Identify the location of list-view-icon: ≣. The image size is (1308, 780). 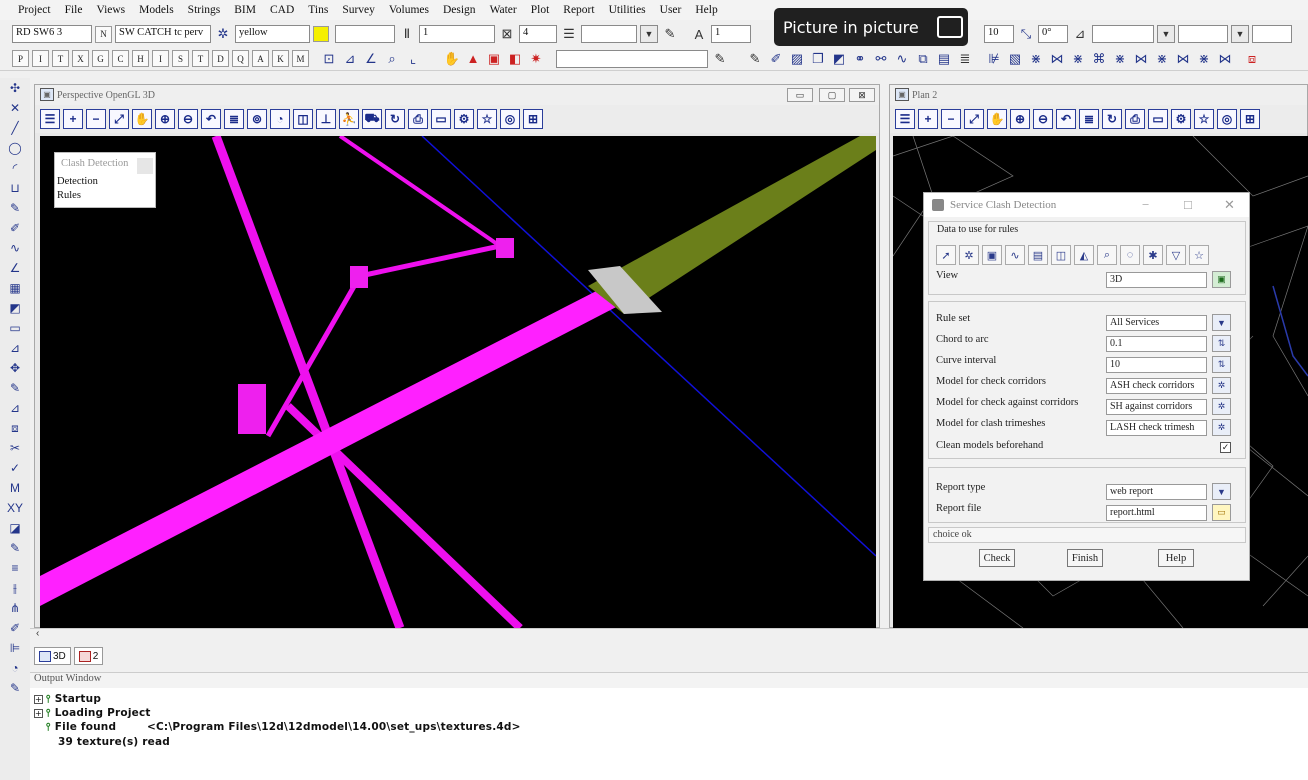
(234, 119).